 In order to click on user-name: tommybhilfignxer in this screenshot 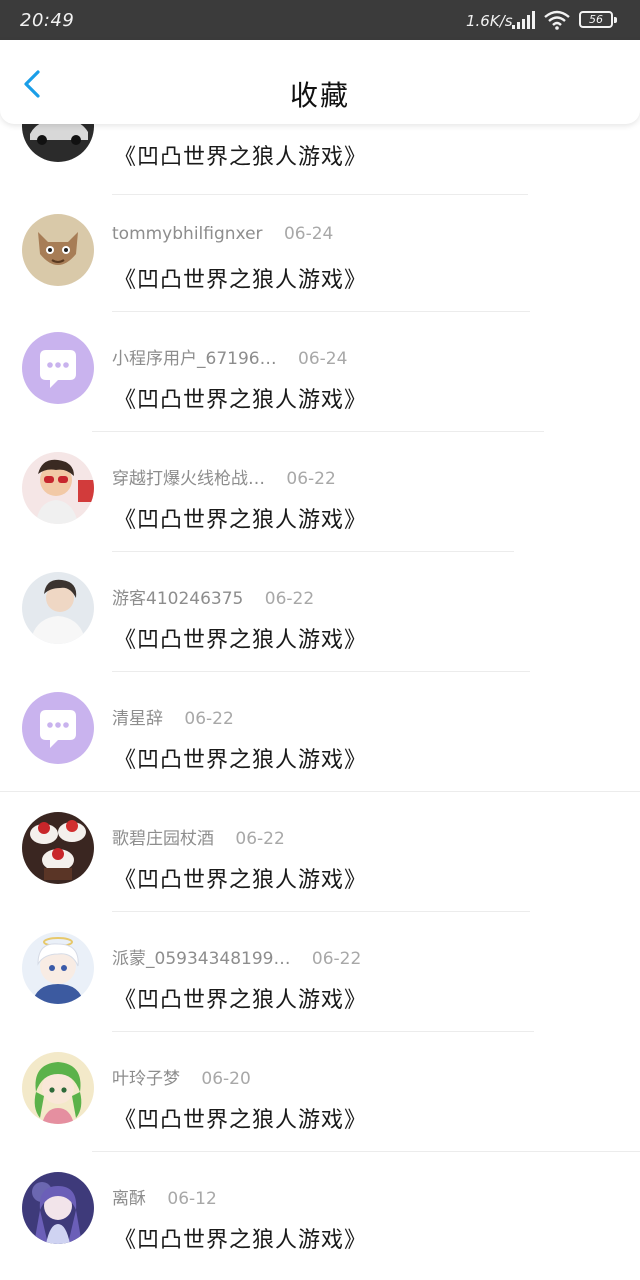, I will do `click(187, 234)`.